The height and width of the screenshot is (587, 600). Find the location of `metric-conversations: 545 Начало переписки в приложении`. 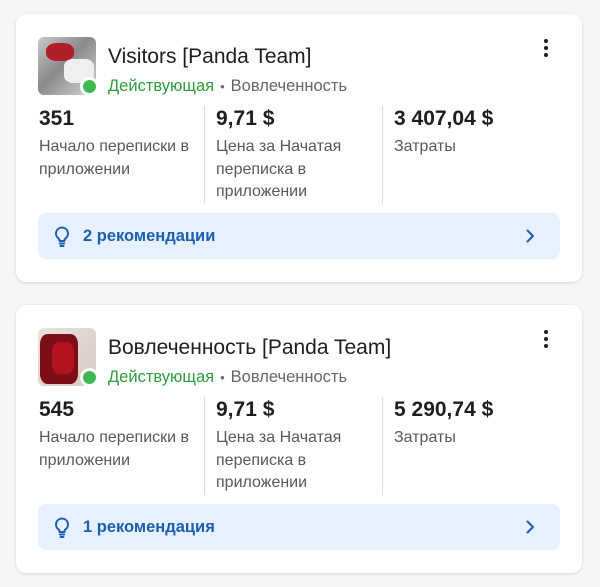

metric-conversations: 545 Начало переписки в приложении is located at coordinates (121, 446).